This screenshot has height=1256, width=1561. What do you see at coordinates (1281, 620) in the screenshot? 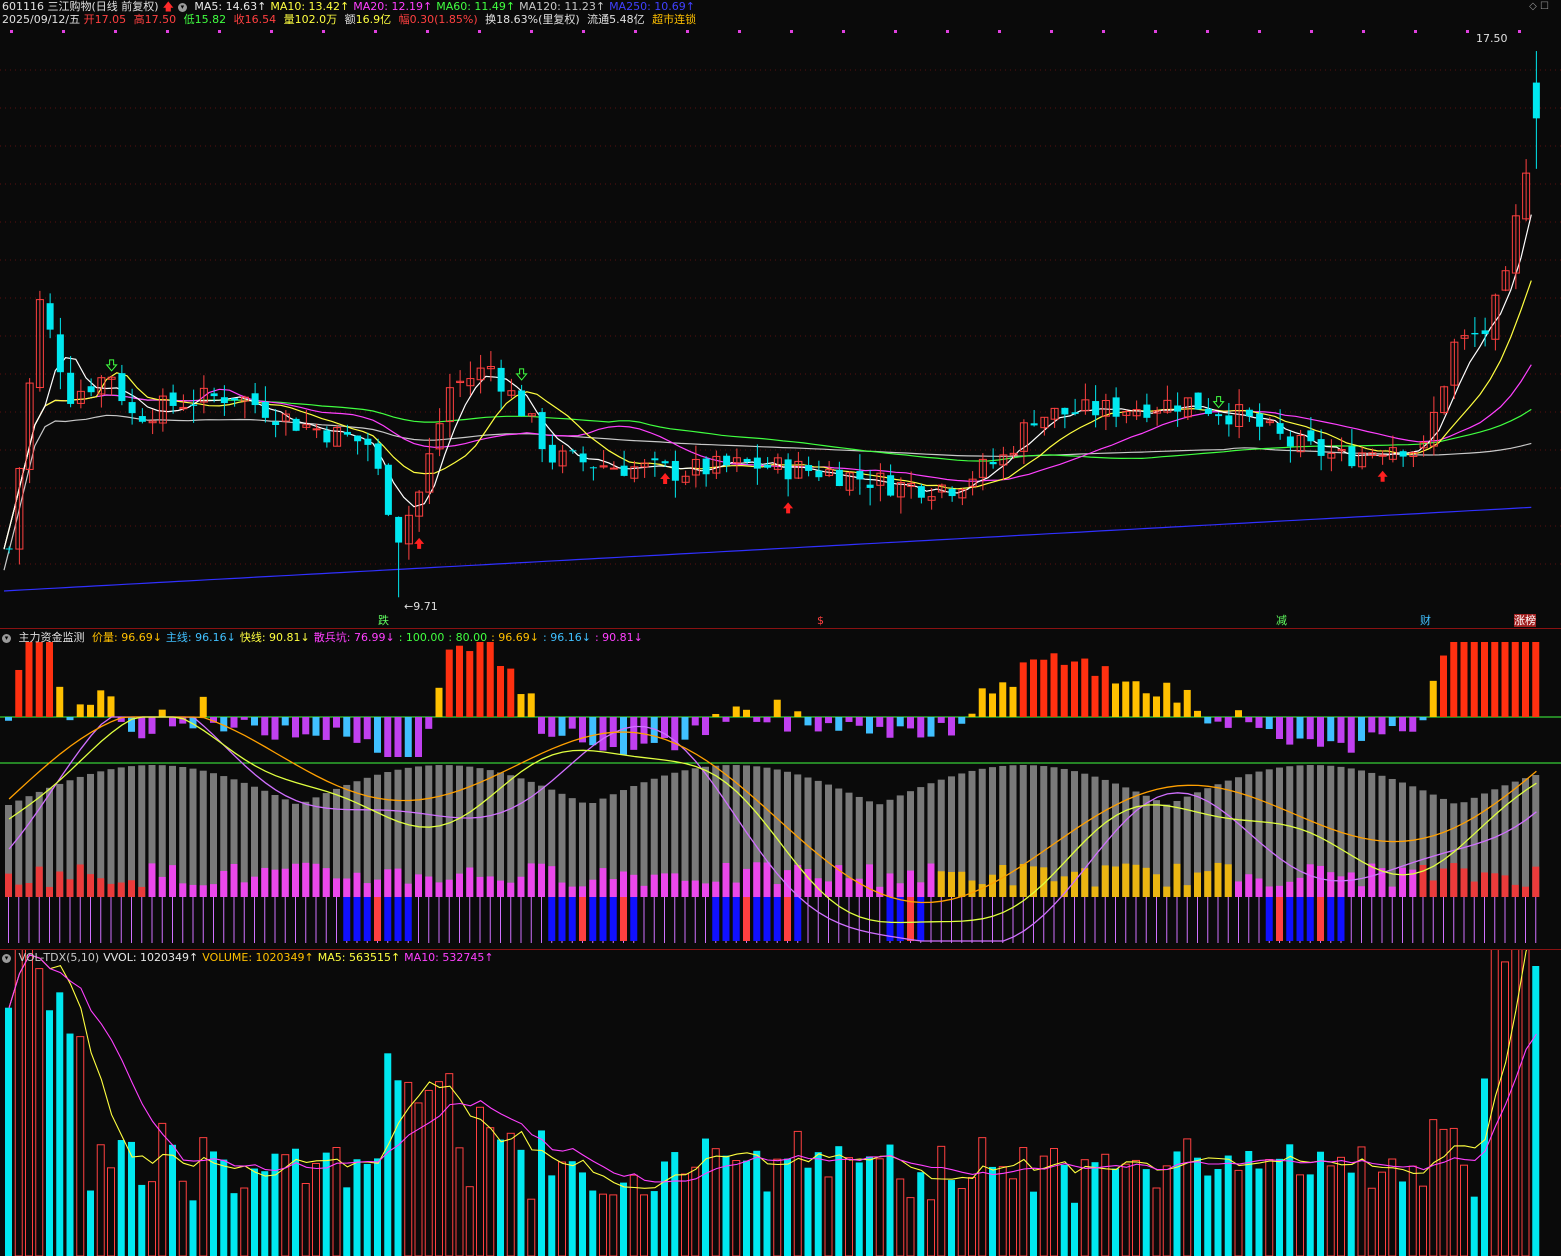
I see `event-tag-reduce: 减` at bounding box center [1281, 620].